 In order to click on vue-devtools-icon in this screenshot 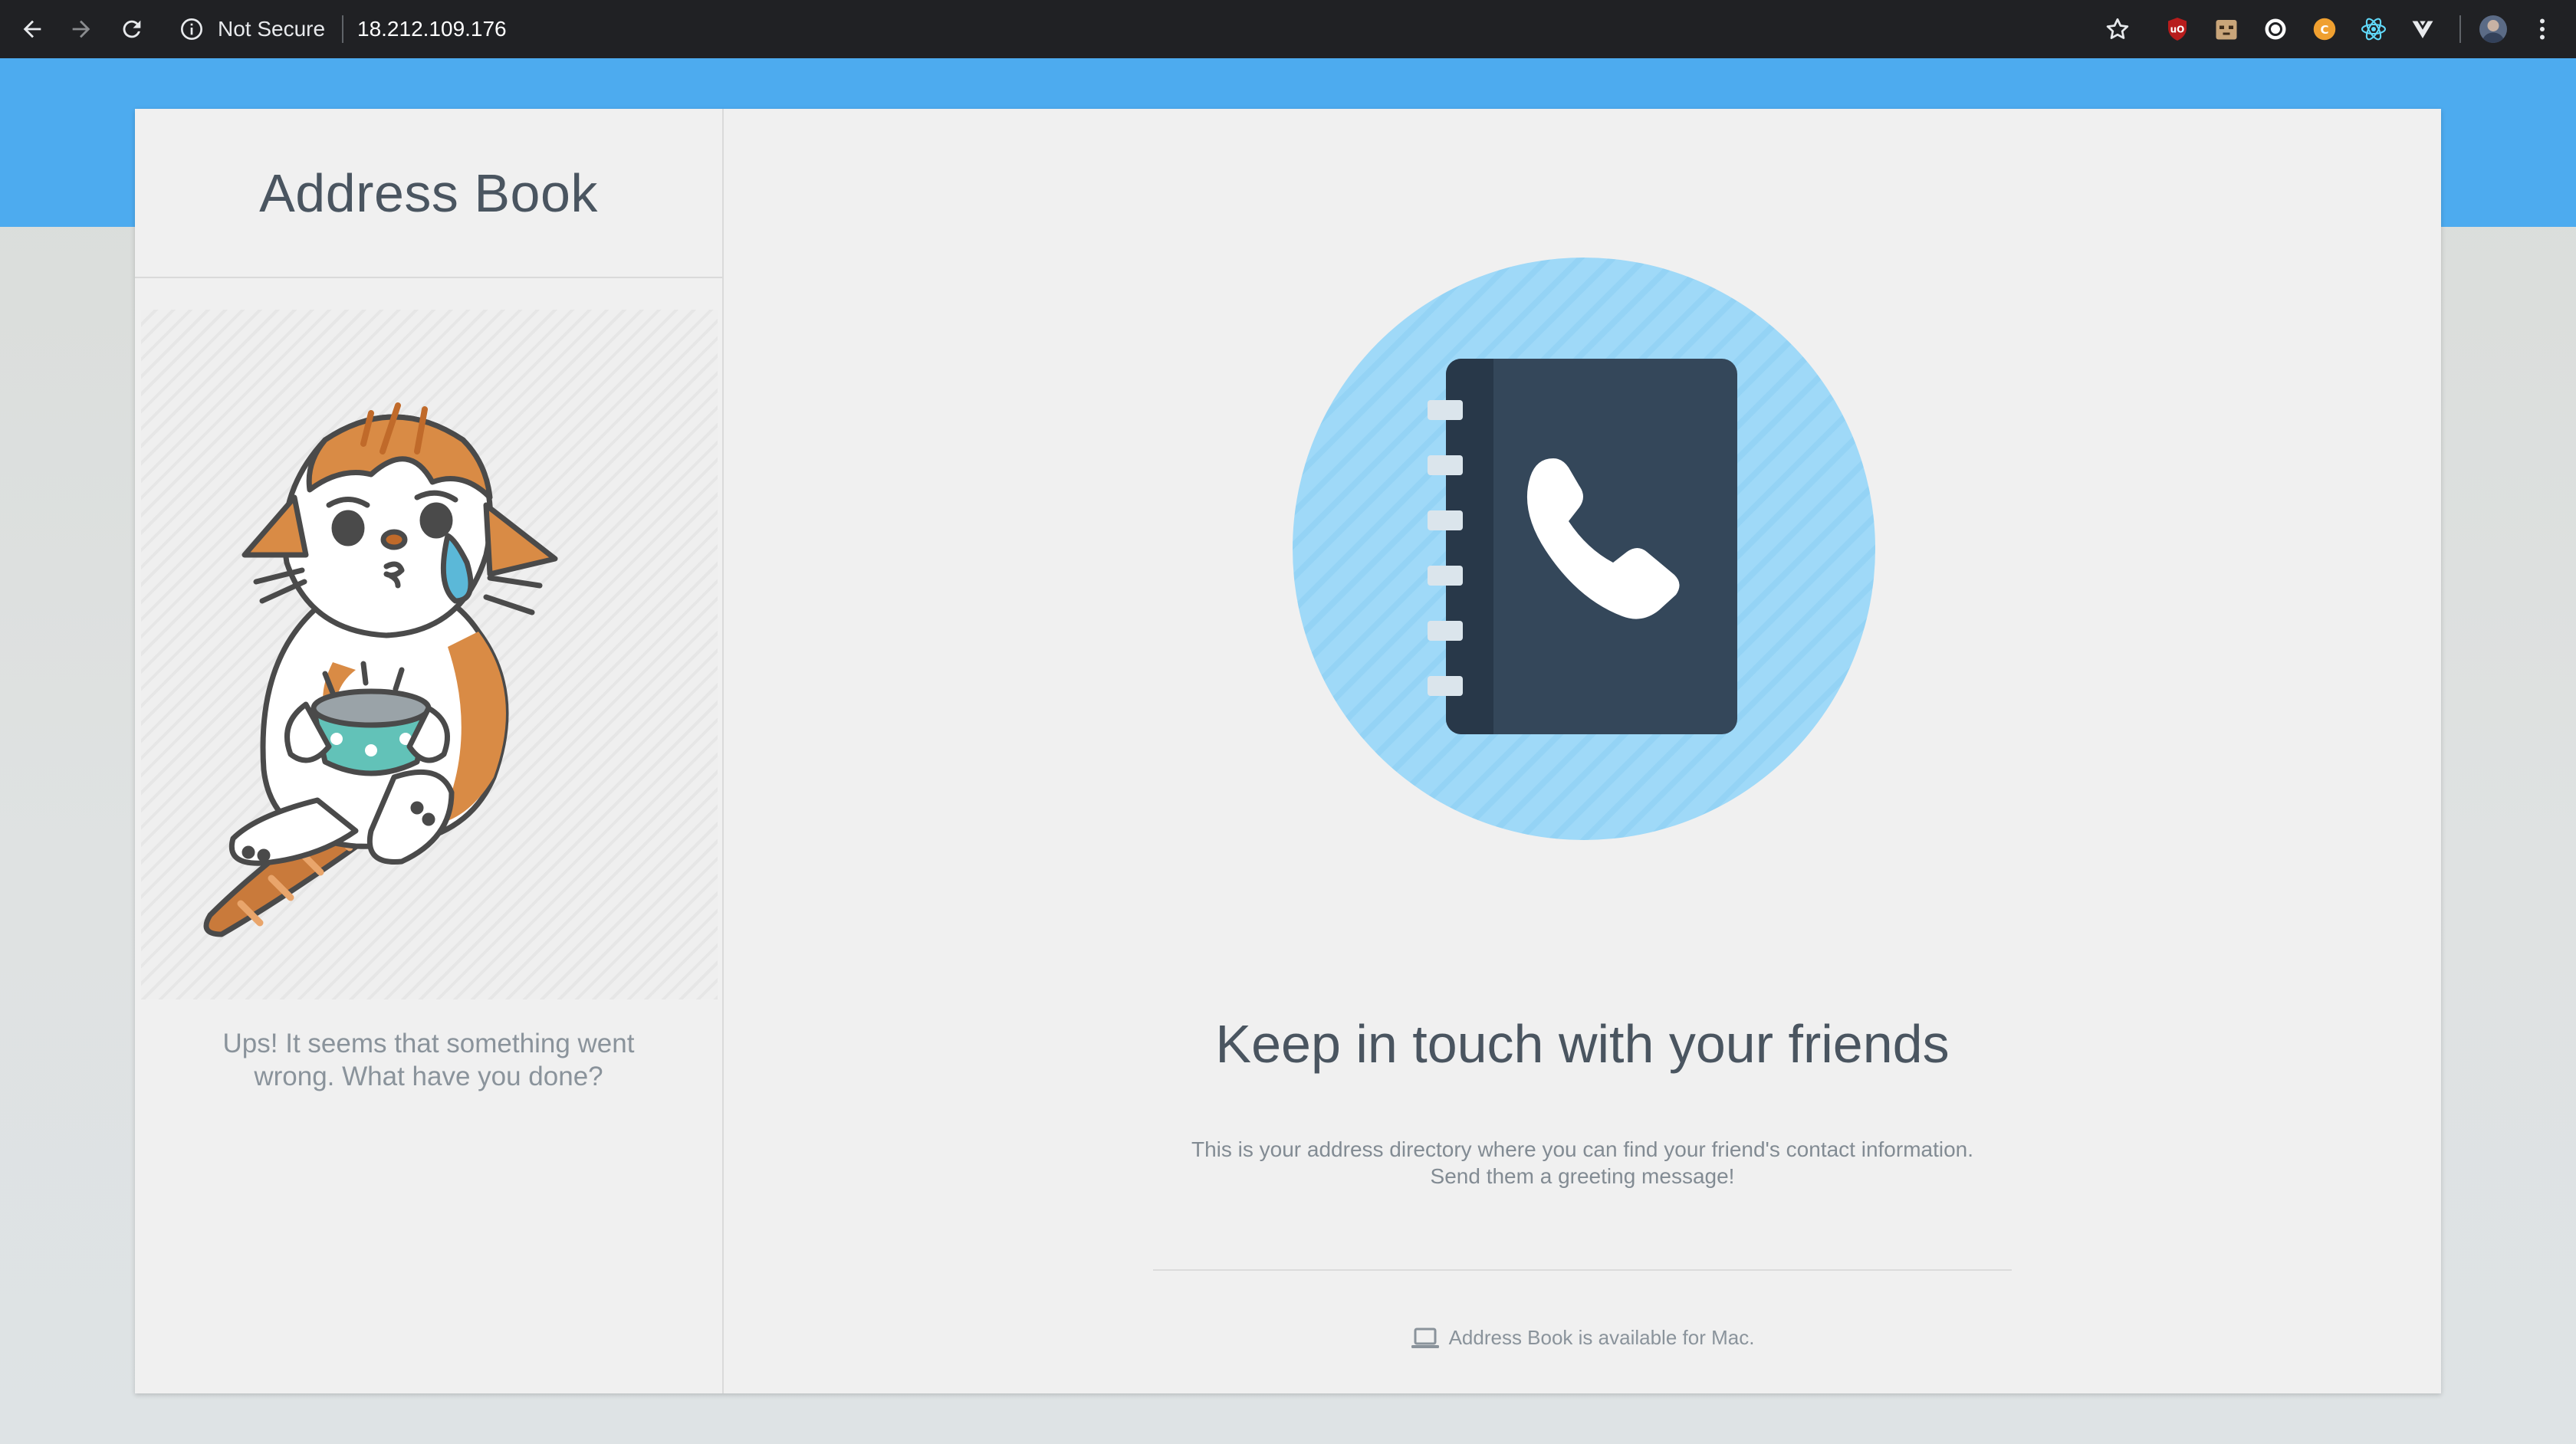, I will do `click(2422, 29)`.